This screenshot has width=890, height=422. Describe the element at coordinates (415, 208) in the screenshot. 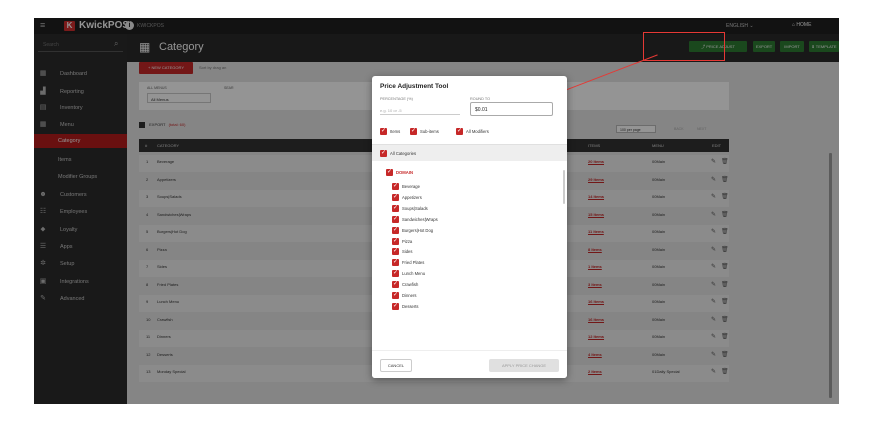

I see `category-checkbox-label: Soups|Salads` at that location.